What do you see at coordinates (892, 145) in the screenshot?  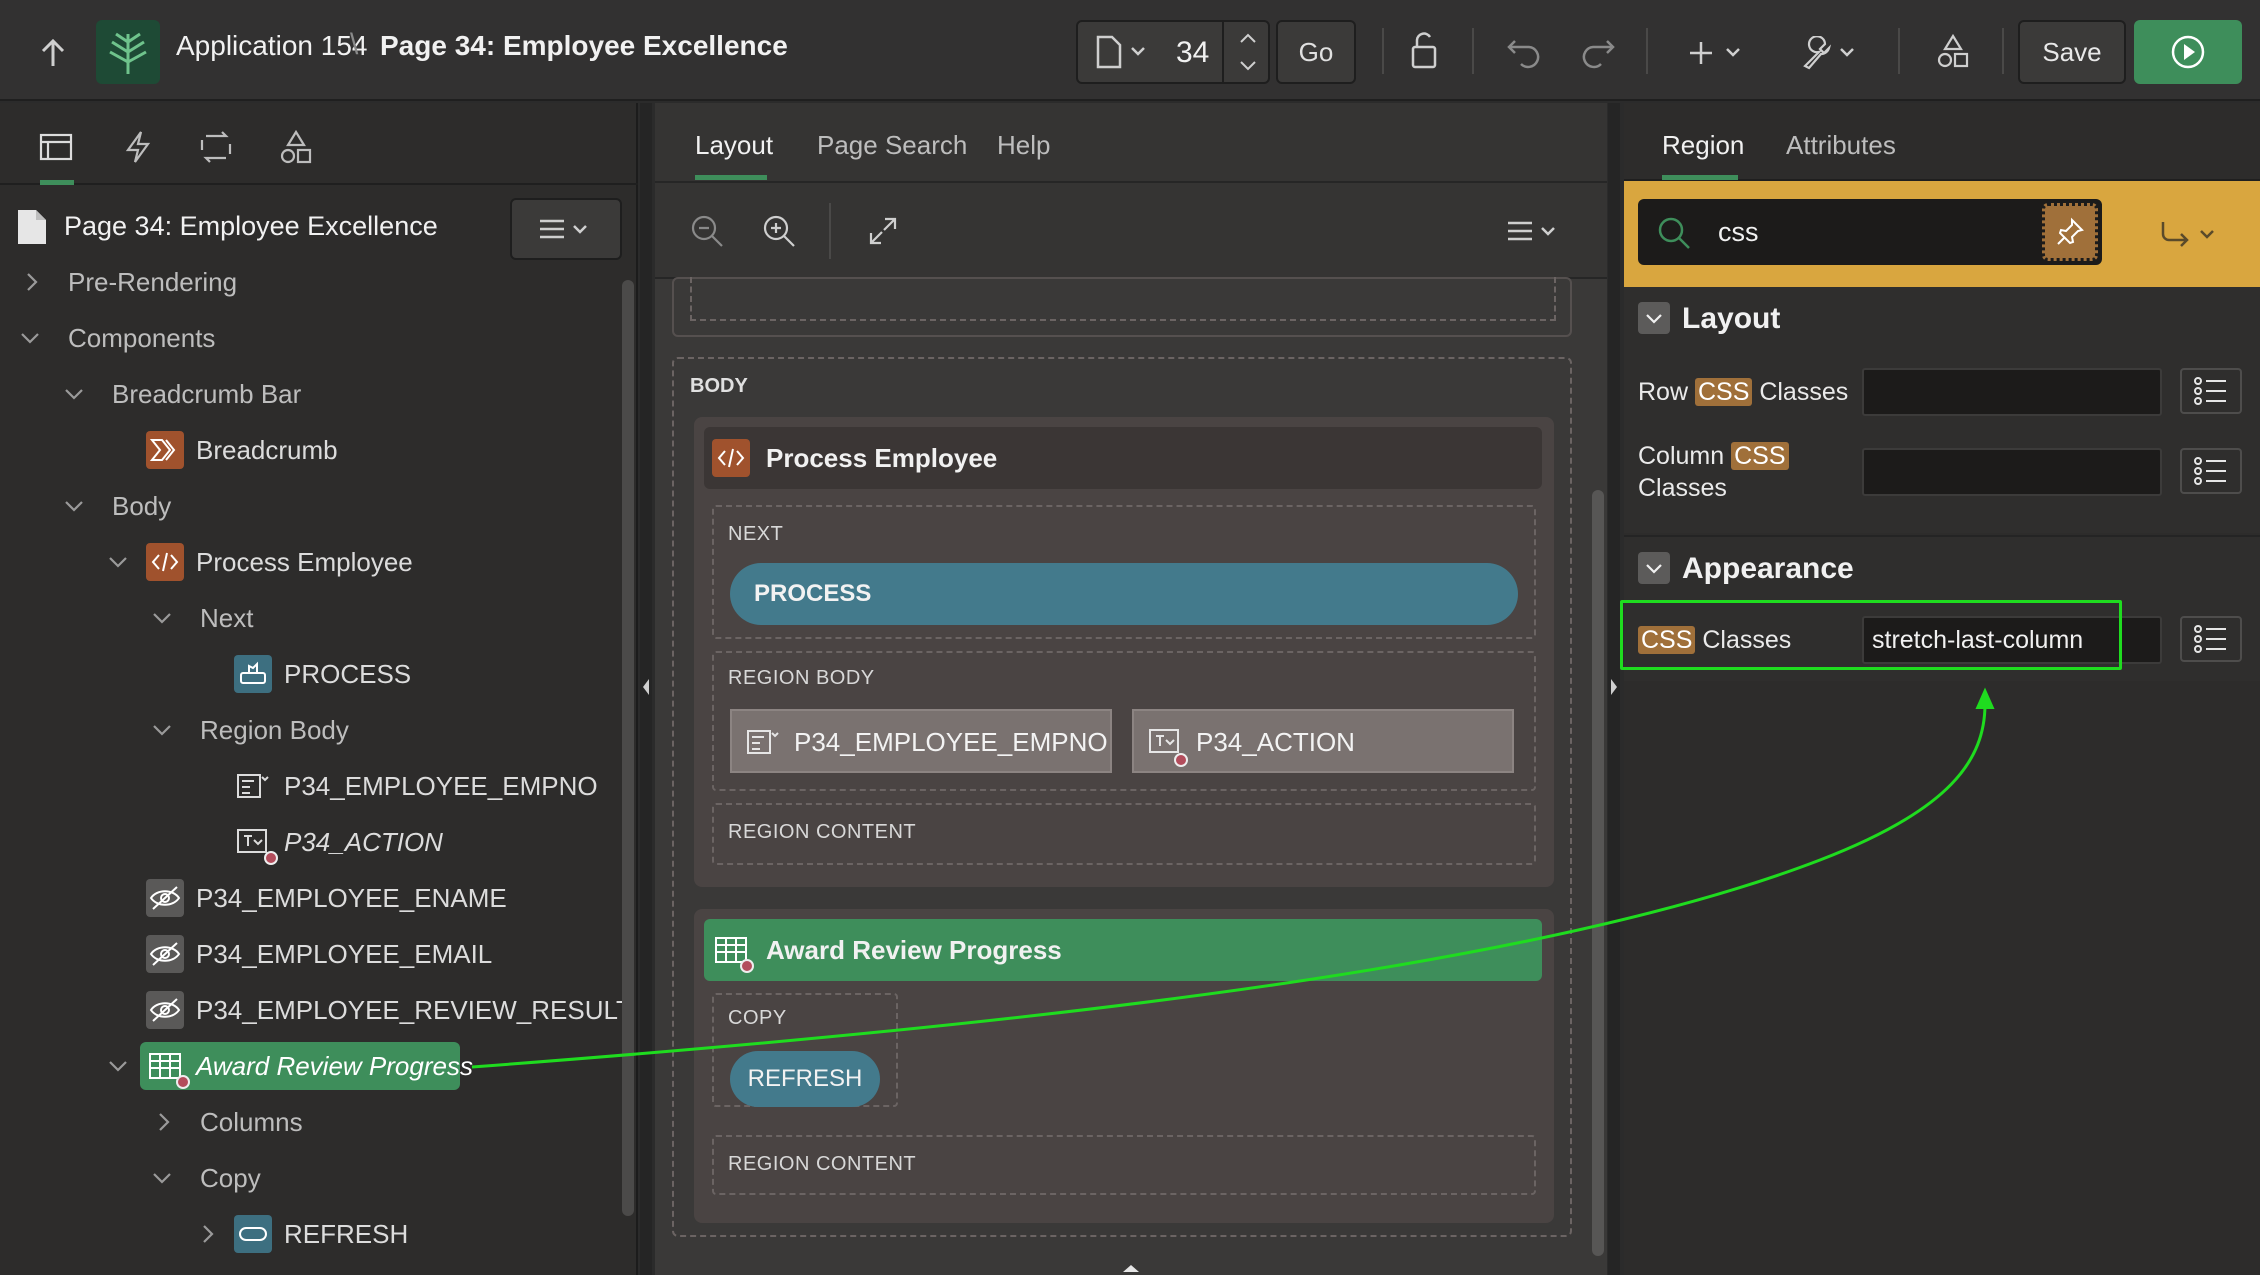 I see `tab-page-search: Page Search` at bounding box center [892, 145].